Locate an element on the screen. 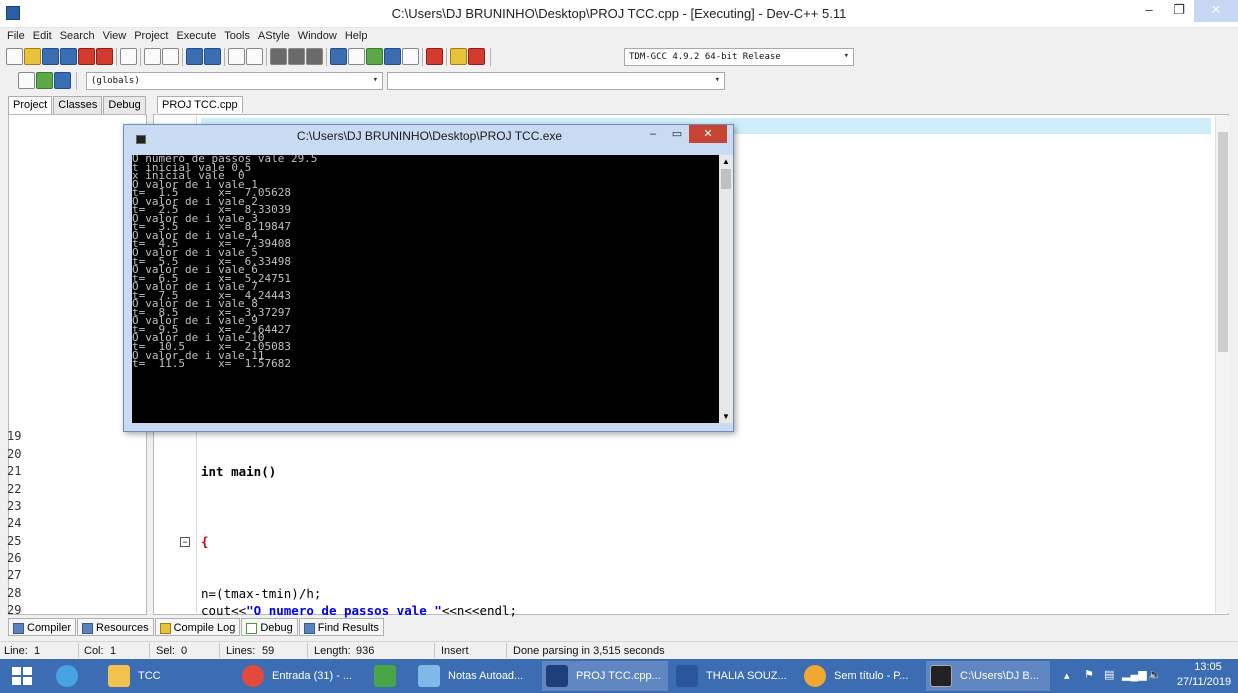 This screenshot has height=693, width=1238. new-file-icon is located at coordinates (14, 56).